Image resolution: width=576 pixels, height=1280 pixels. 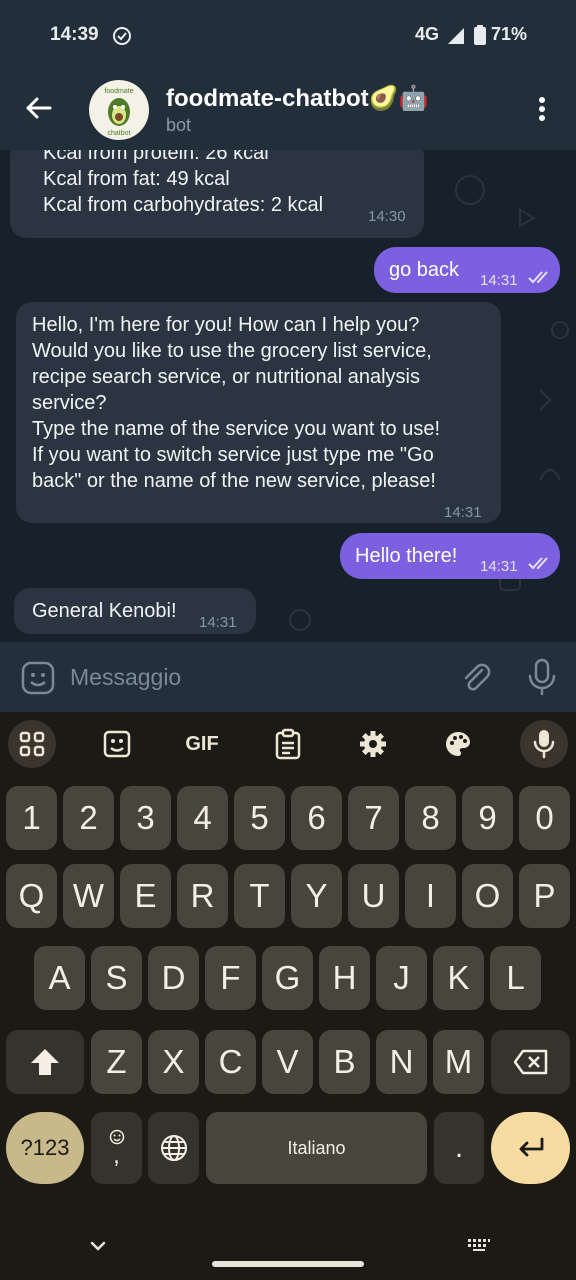 I want to click on apps-grid-button, so click(x=32, y=744).